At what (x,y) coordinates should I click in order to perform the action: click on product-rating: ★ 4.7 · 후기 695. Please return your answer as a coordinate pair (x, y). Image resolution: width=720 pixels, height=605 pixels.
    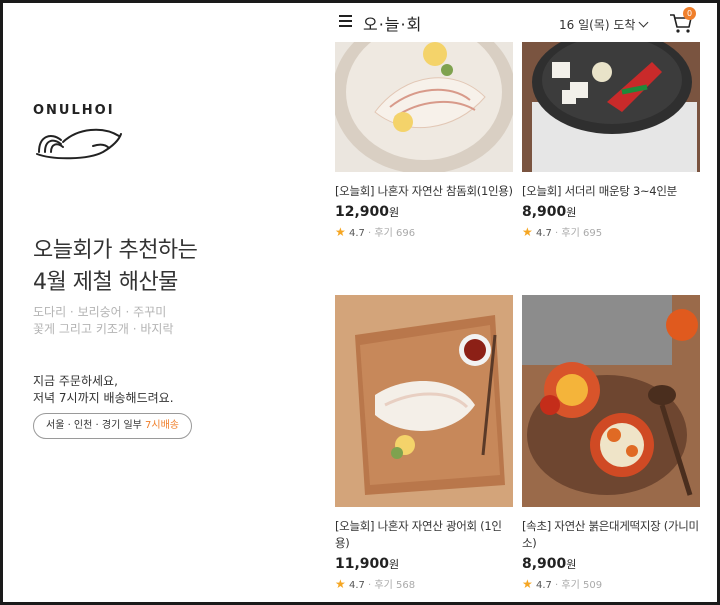
    Looking at the image, I should click on (611, 231).